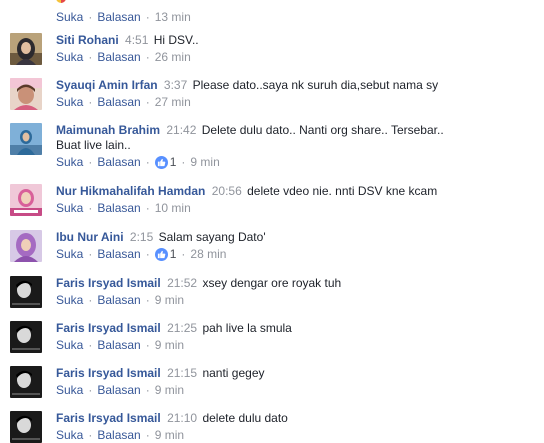  What do you see at coordinates (130, 191) in the screenshot?
I see `comment-author: Nur Hikmahalifah Hamdan` at bounding box center [130, 191].